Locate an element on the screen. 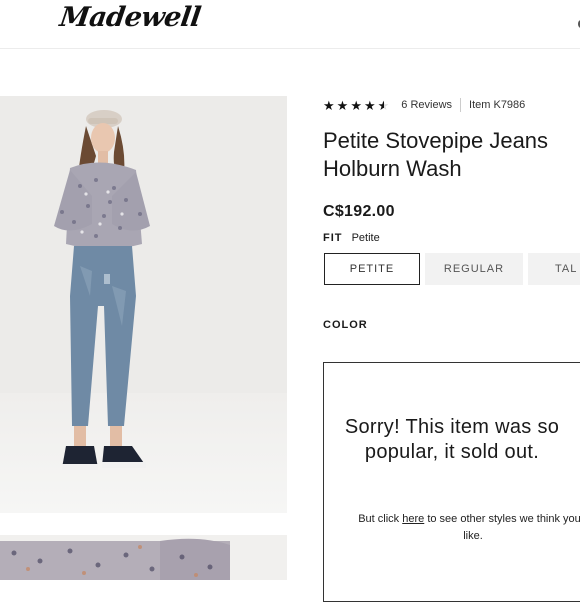  site-header: Madewell is located at coordinates (290, 24).